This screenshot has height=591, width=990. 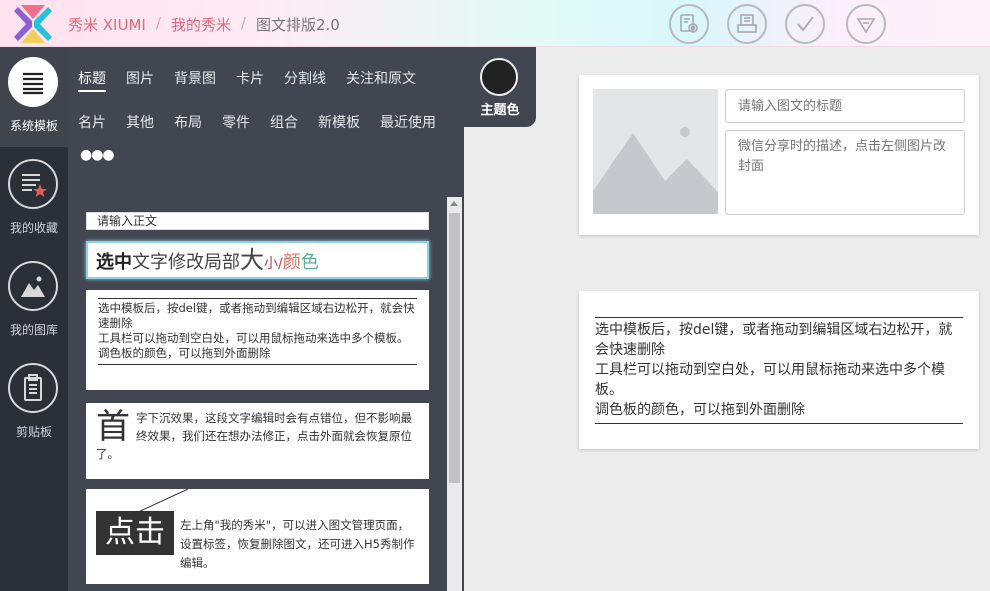 I want to click on check-button, so click(x=805, y=24).